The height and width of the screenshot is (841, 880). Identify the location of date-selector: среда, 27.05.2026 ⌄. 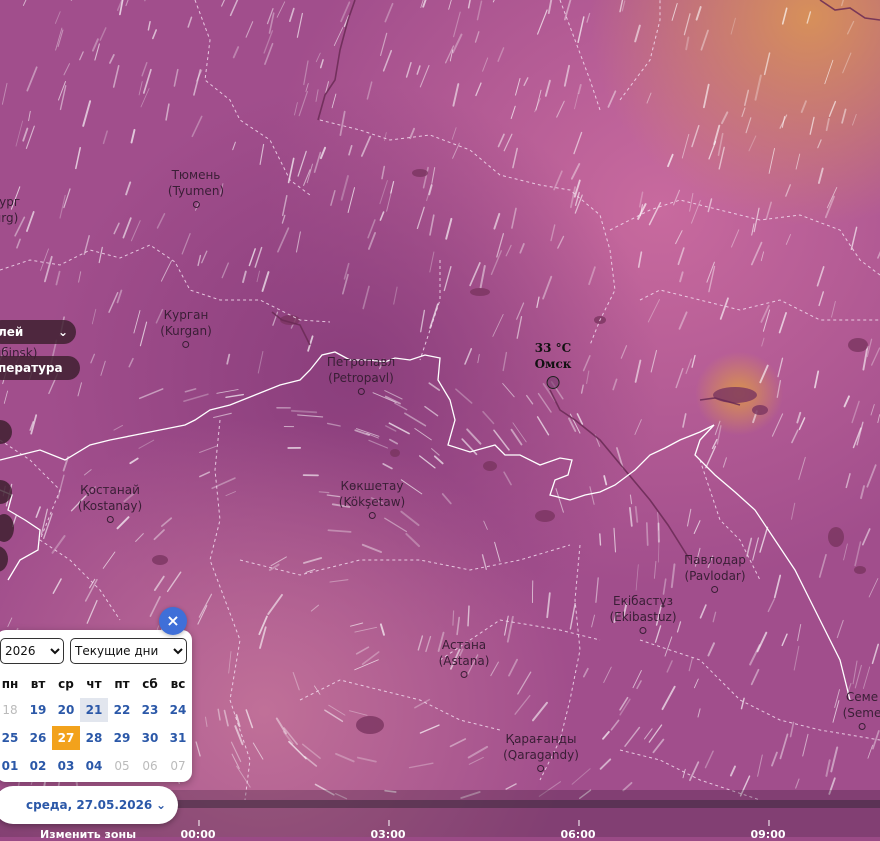
(89, 805).